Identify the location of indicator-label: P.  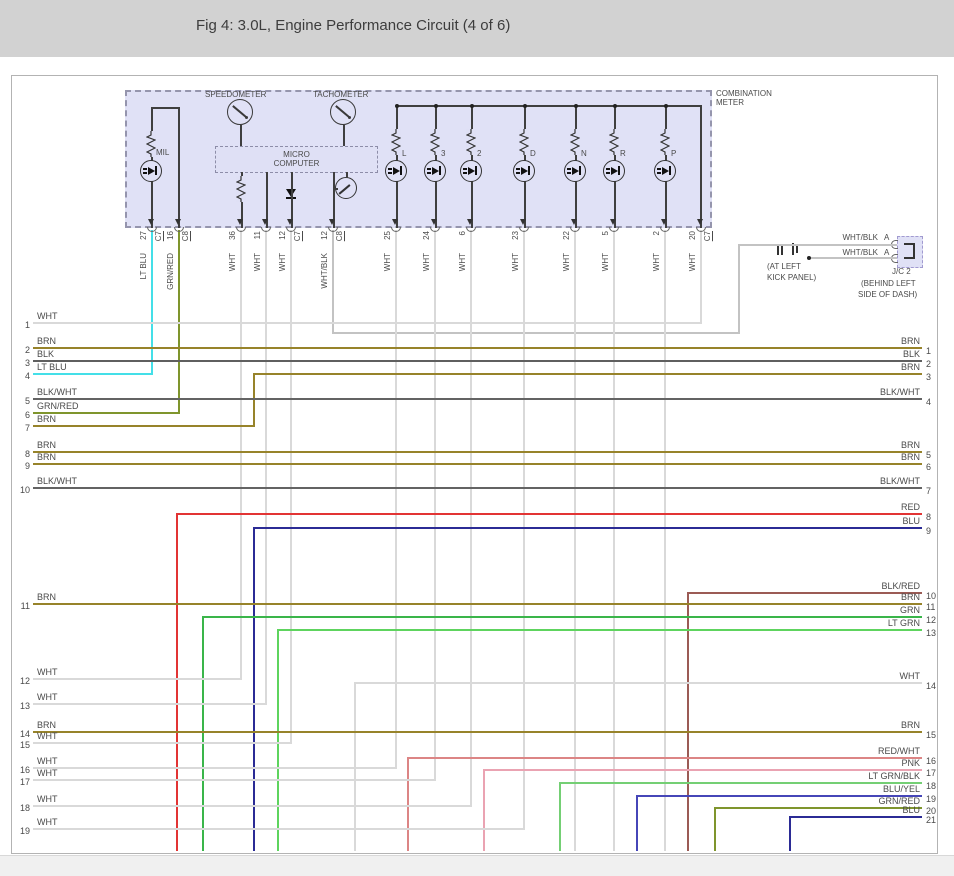
(674, 153).